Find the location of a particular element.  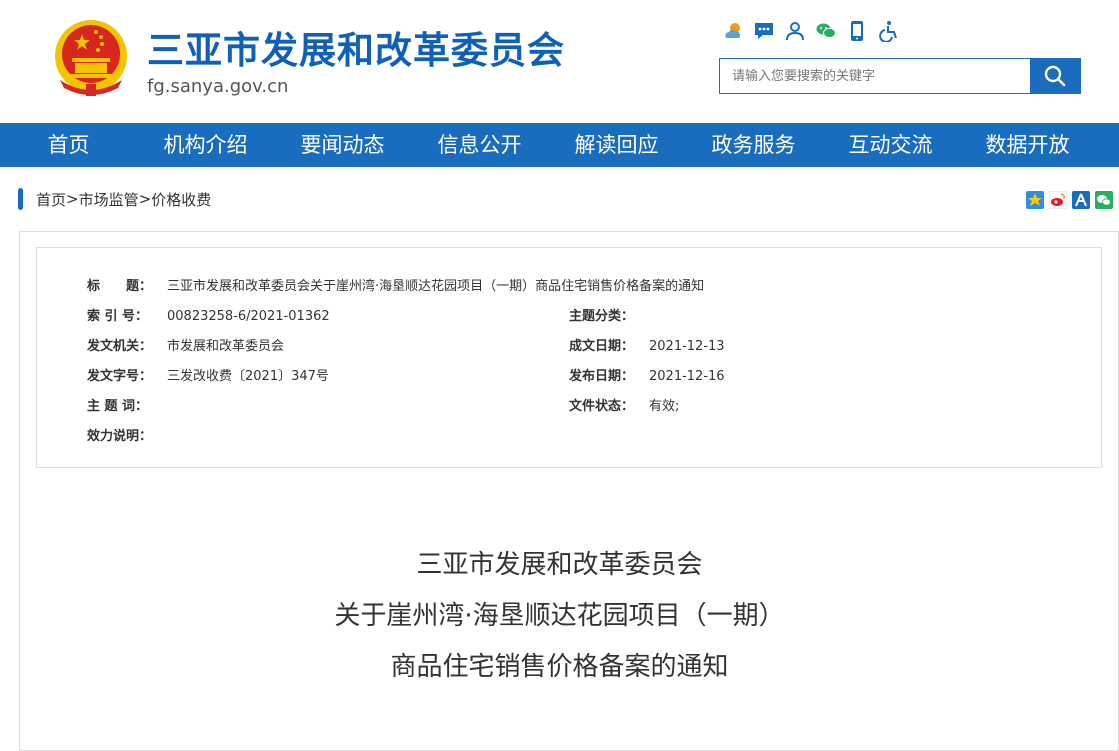

breadcrumb-level1: 市场监管 is located at coordinates (109, 199).